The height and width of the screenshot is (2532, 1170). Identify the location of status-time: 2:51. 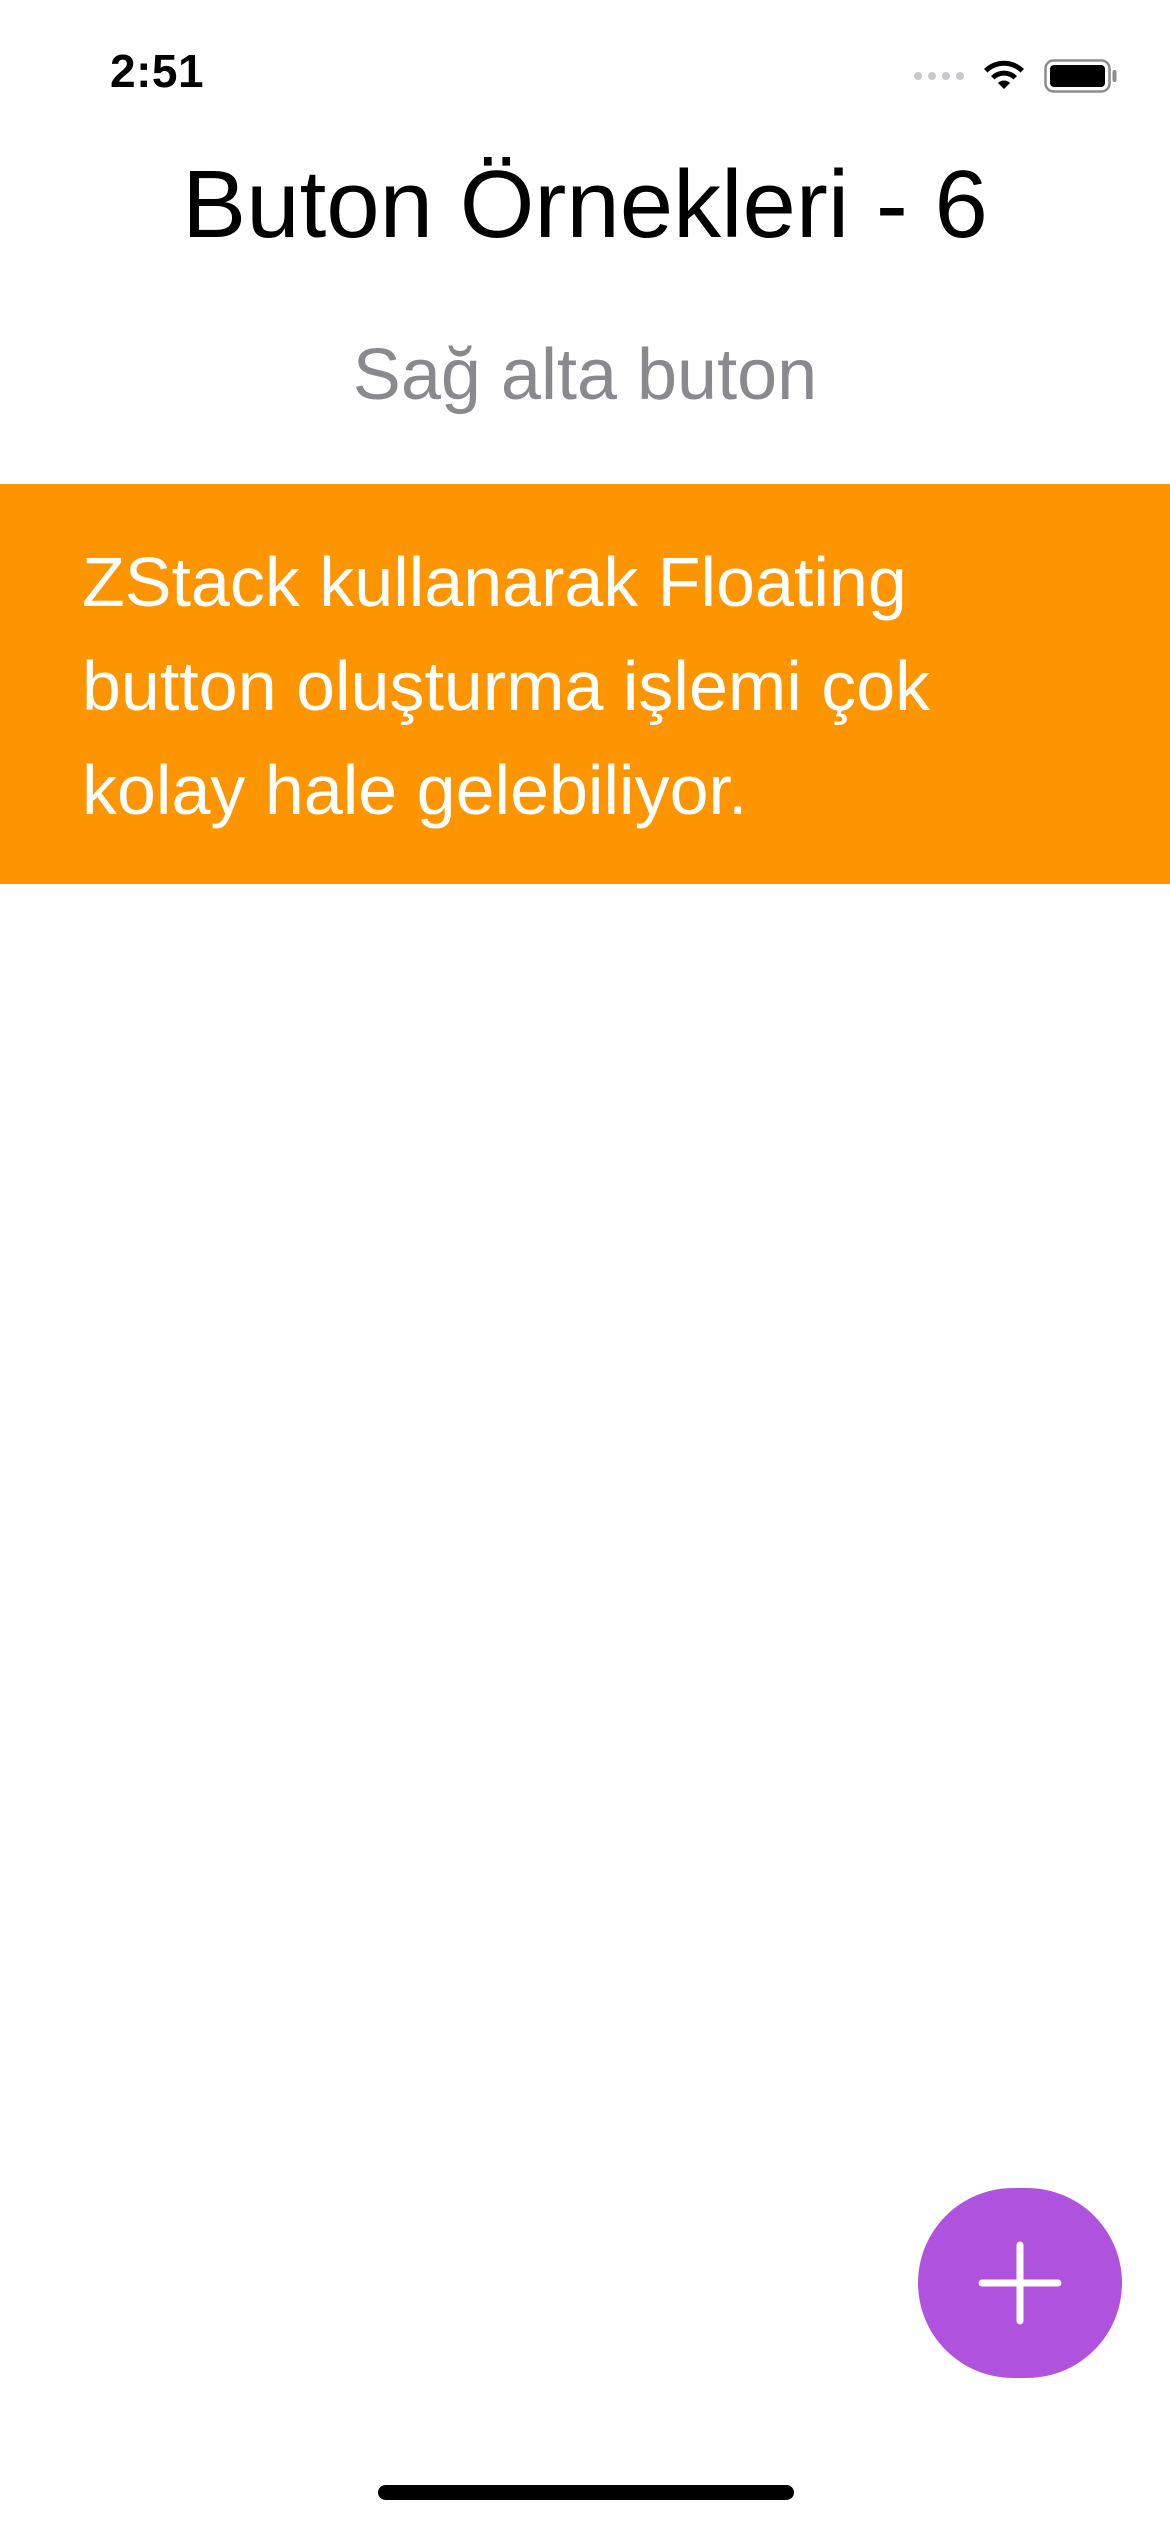
(157, 71).